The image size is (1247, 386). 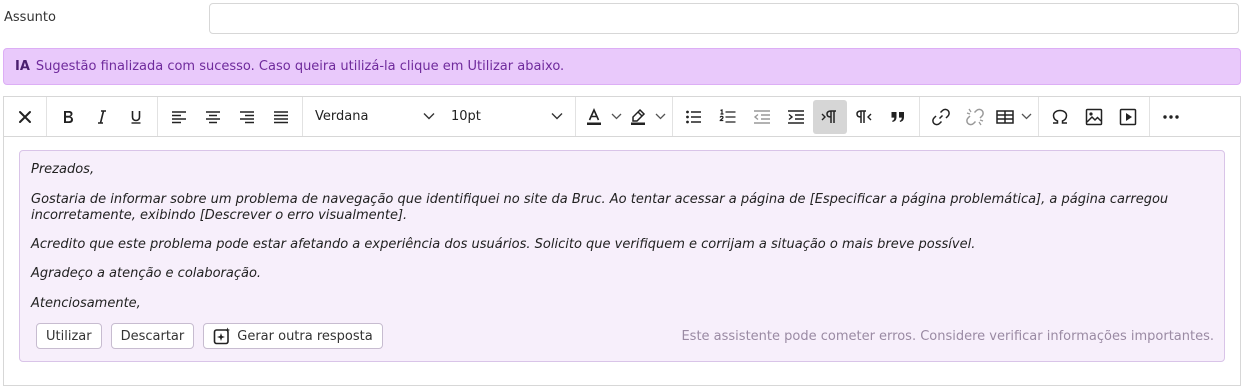 I want to click on highlight-icon, so click(x=638, y=117).